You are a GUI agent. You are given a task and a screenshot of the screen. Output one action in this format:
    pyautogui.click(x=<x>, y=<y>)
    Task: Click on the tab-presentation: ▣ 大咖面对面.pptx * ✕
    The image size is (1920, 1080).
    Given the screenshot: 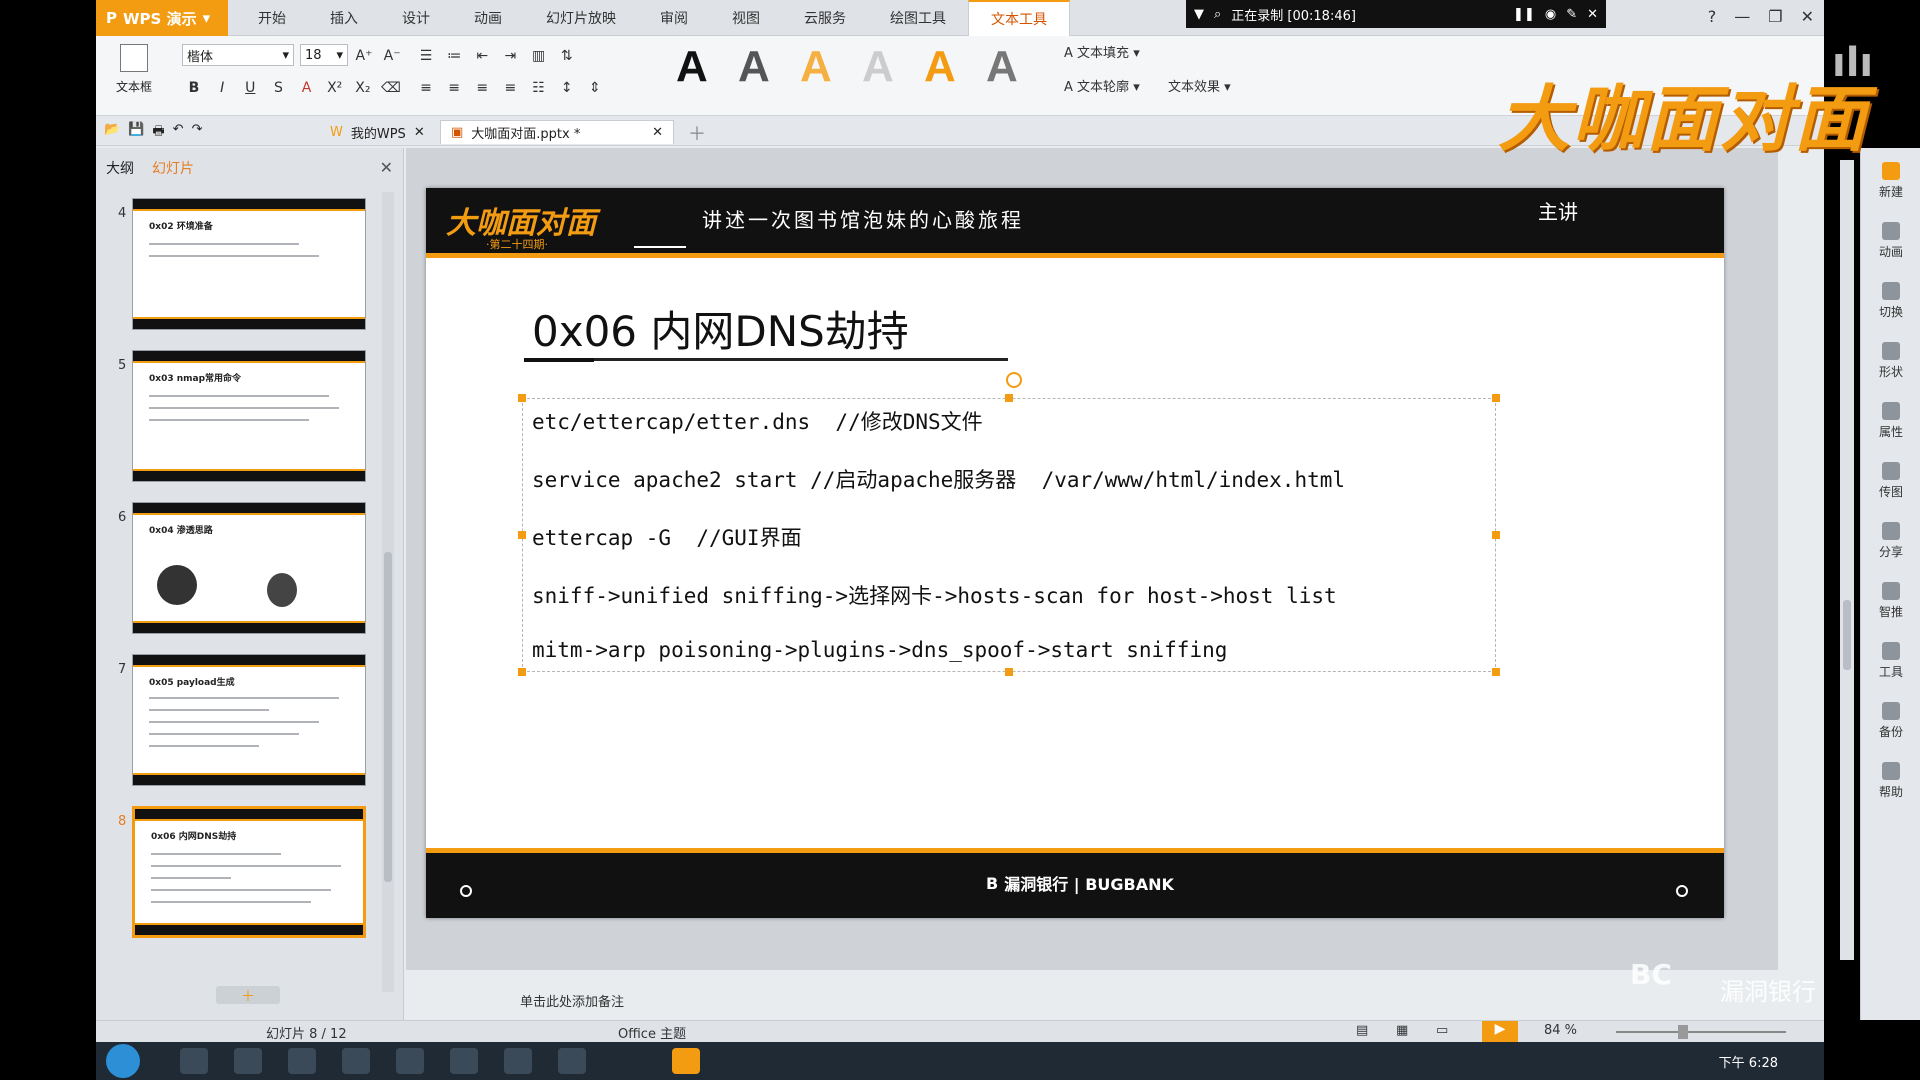 What is the action you would take?
    pyautogui.click(x=557, y=132)
    